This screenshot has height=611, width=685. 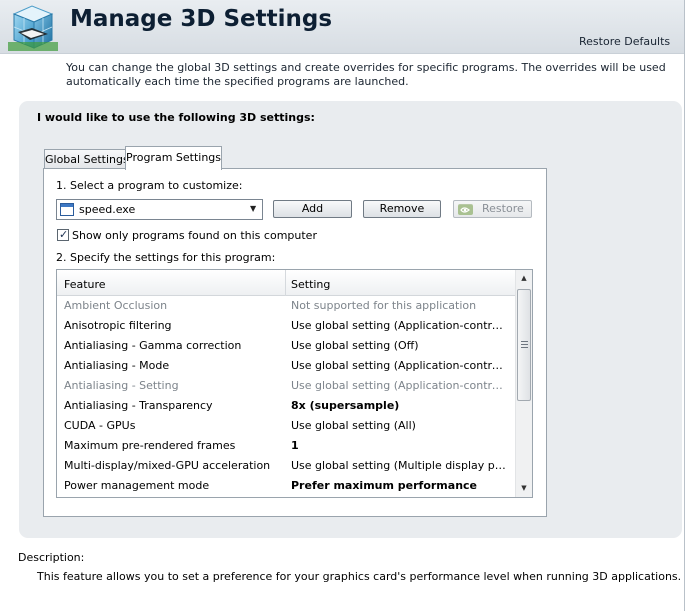 I want to click on select-program-label: 1. Select a program to customize:, so click(x=149, y=185).